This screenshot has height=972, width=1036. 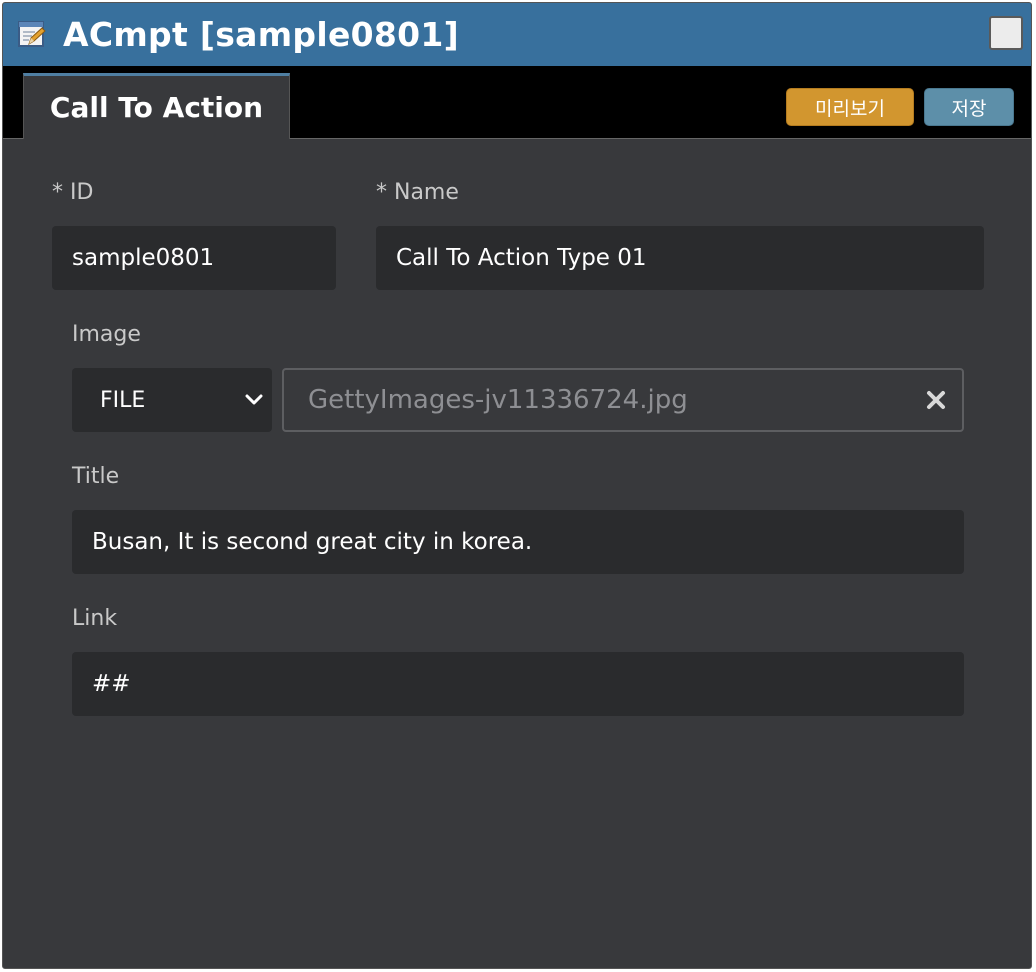 What do you see at coordinates (96, 476) in the screenshot?
I see `title-label: Title` at bounding box center [96, 476].